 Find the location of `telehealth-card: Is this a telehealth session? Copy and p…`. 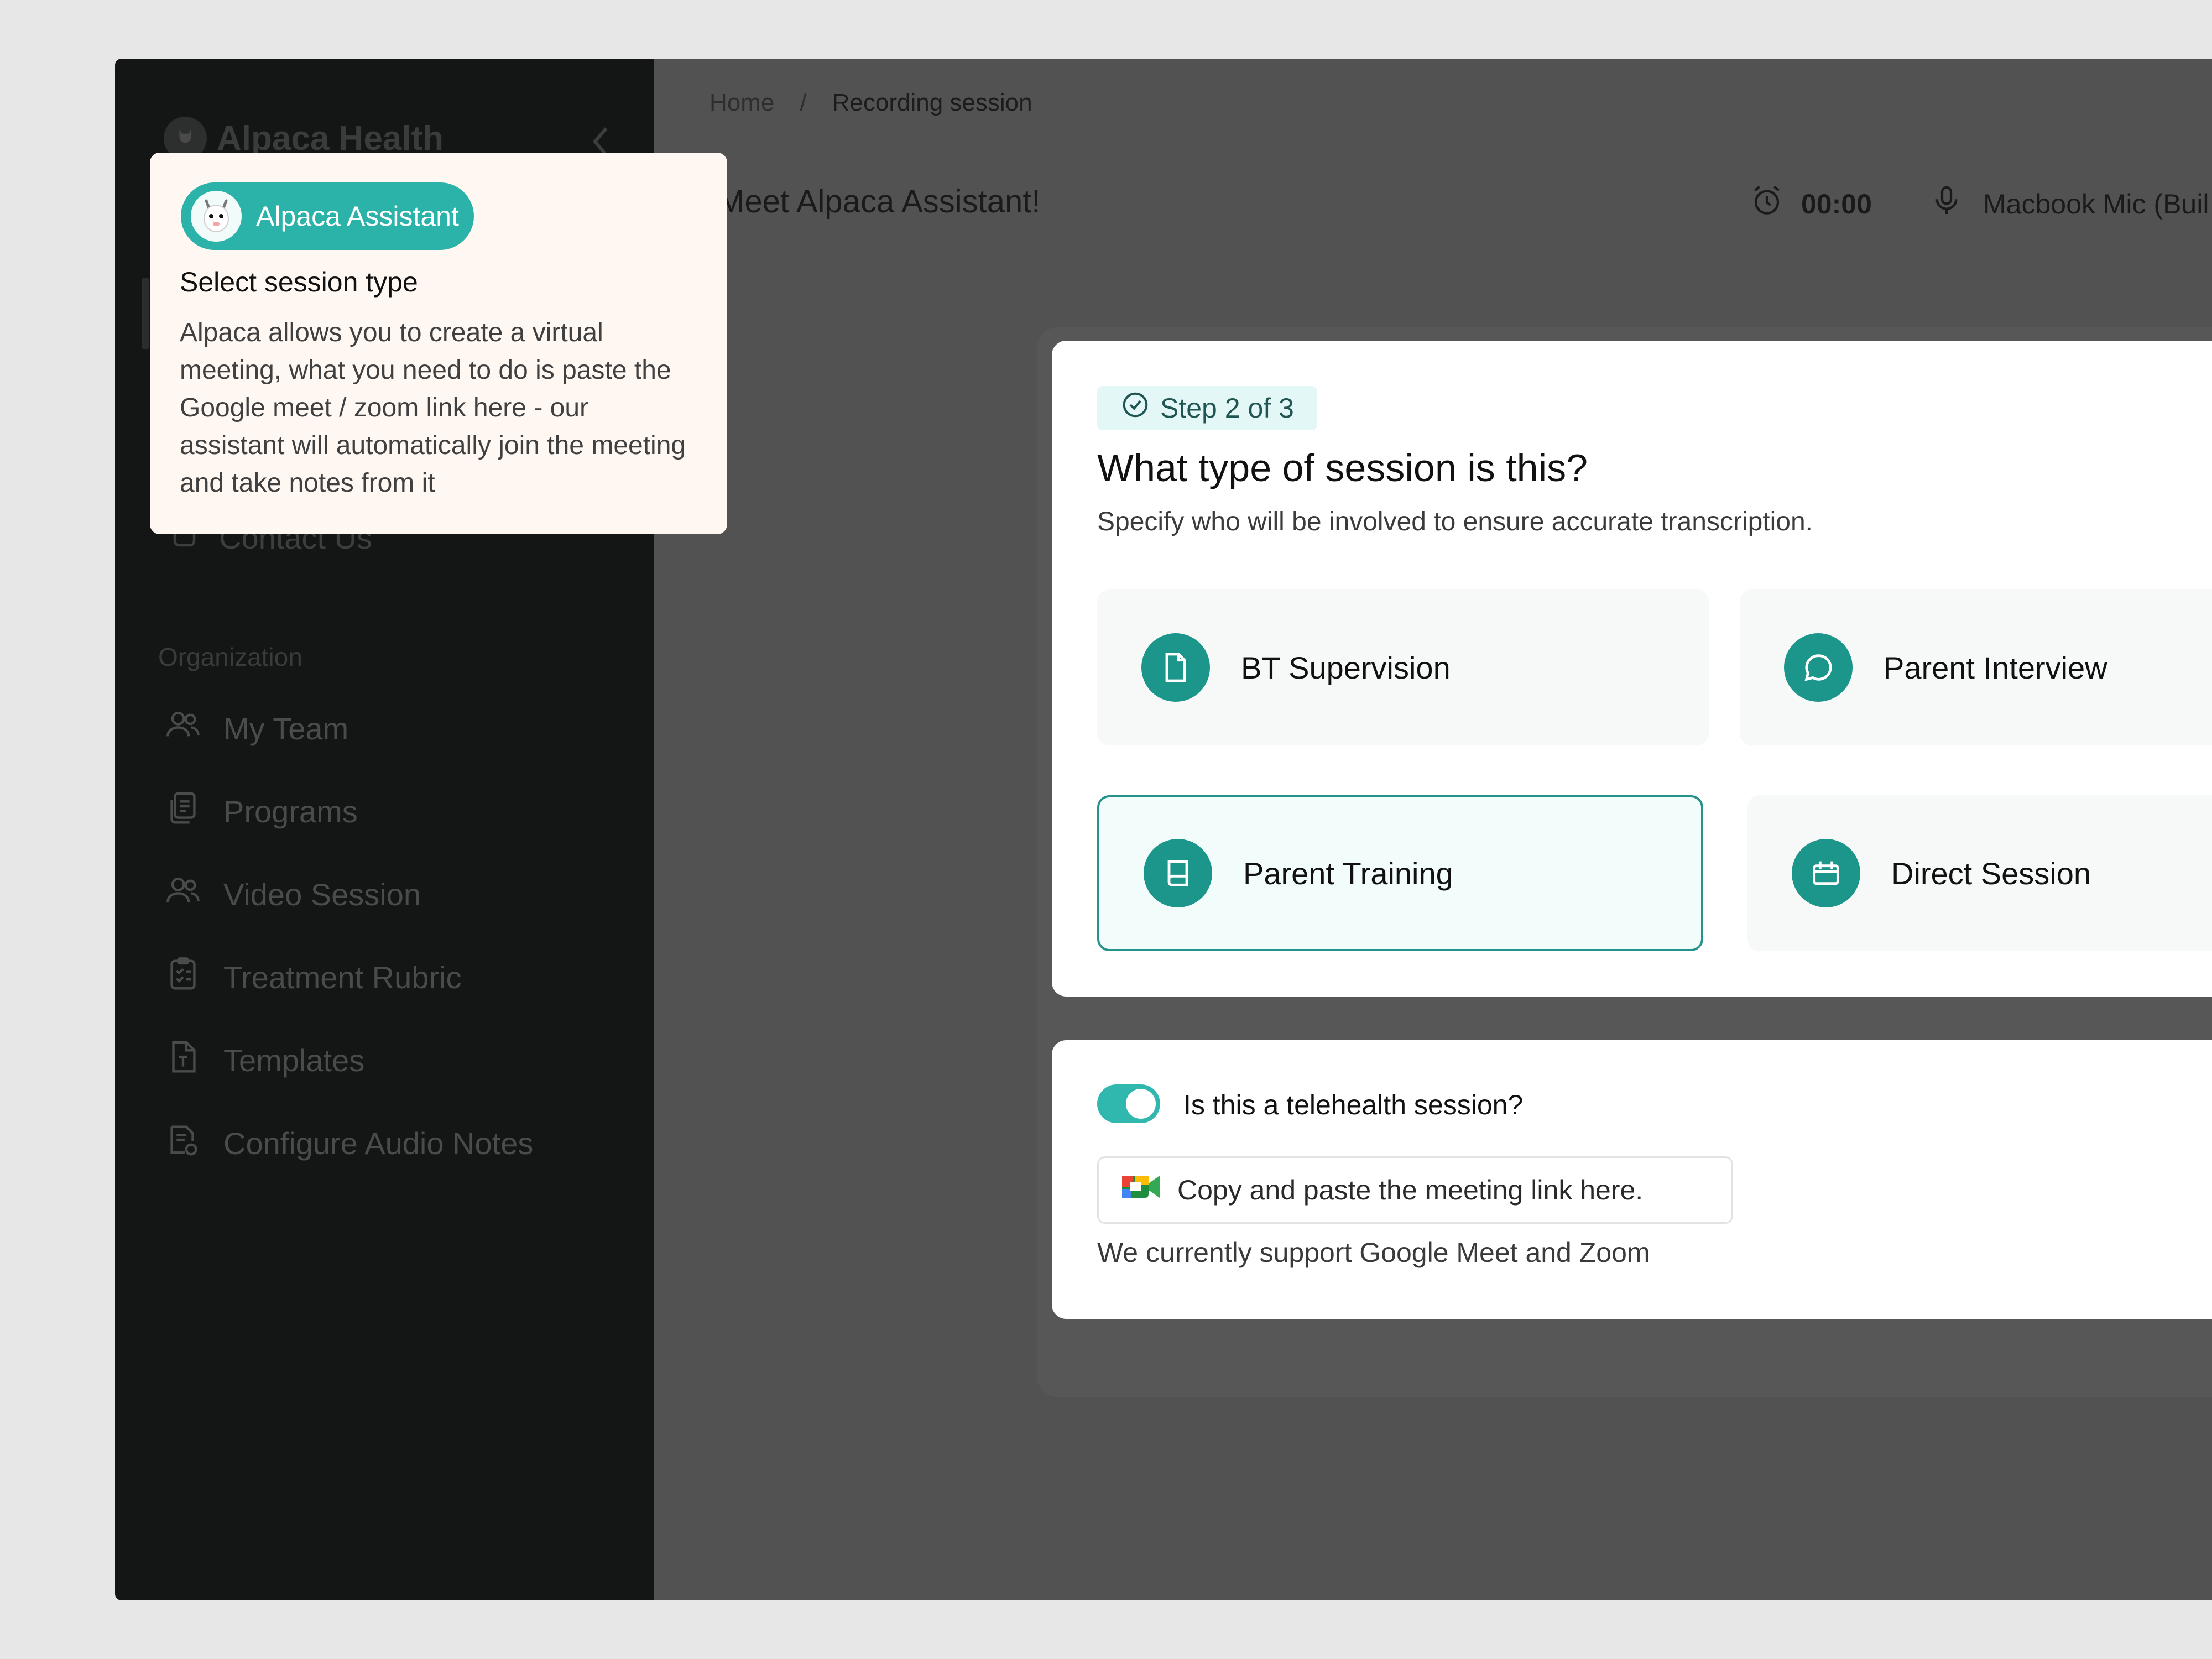

telehealth-card: Is this a telehealth session? Copy and p… is located at coordinates (1632, 1180).